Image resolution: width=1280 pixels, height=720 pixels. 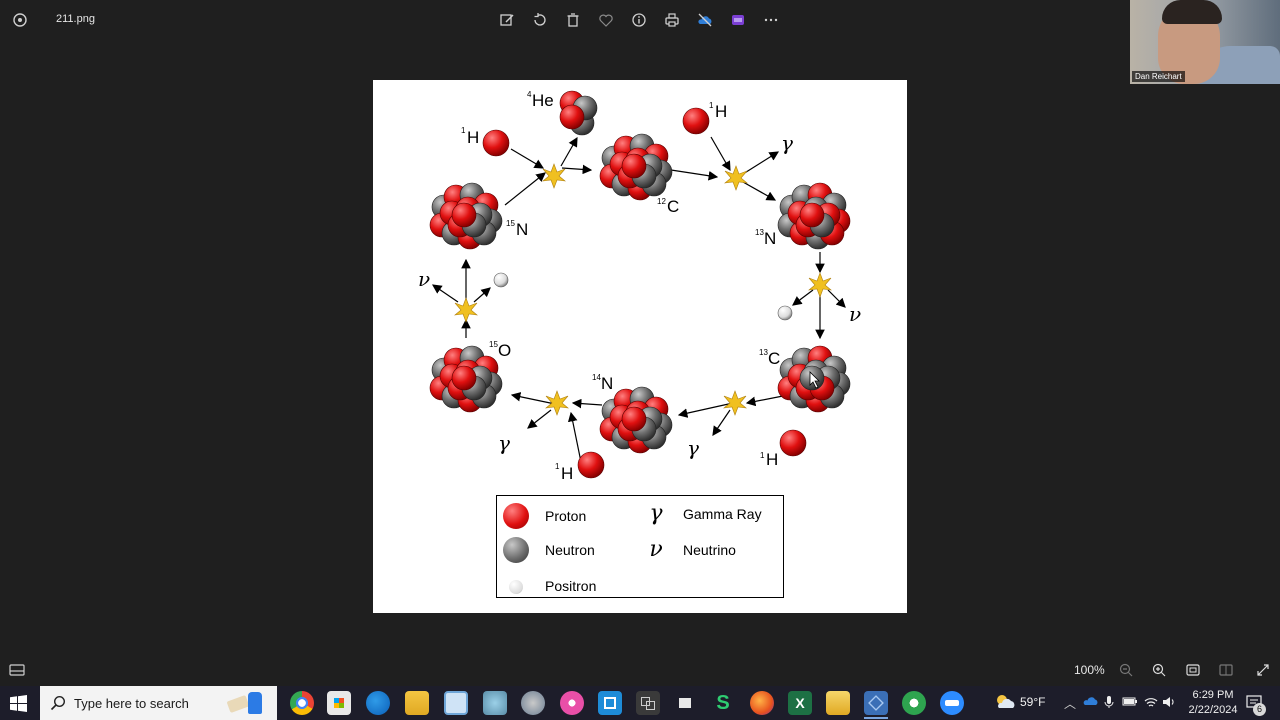 I want to click on oxygen-15-nucleus, so click(x=466, y=379).